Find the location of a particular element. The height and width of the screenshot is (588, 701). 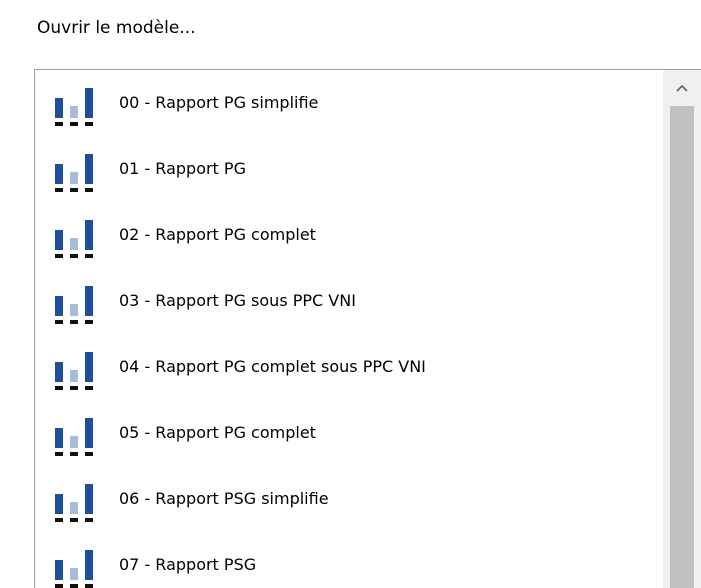

list-item-label: 03 - Rapport PG sous PPC VNI is located at coordinates (237, 300).